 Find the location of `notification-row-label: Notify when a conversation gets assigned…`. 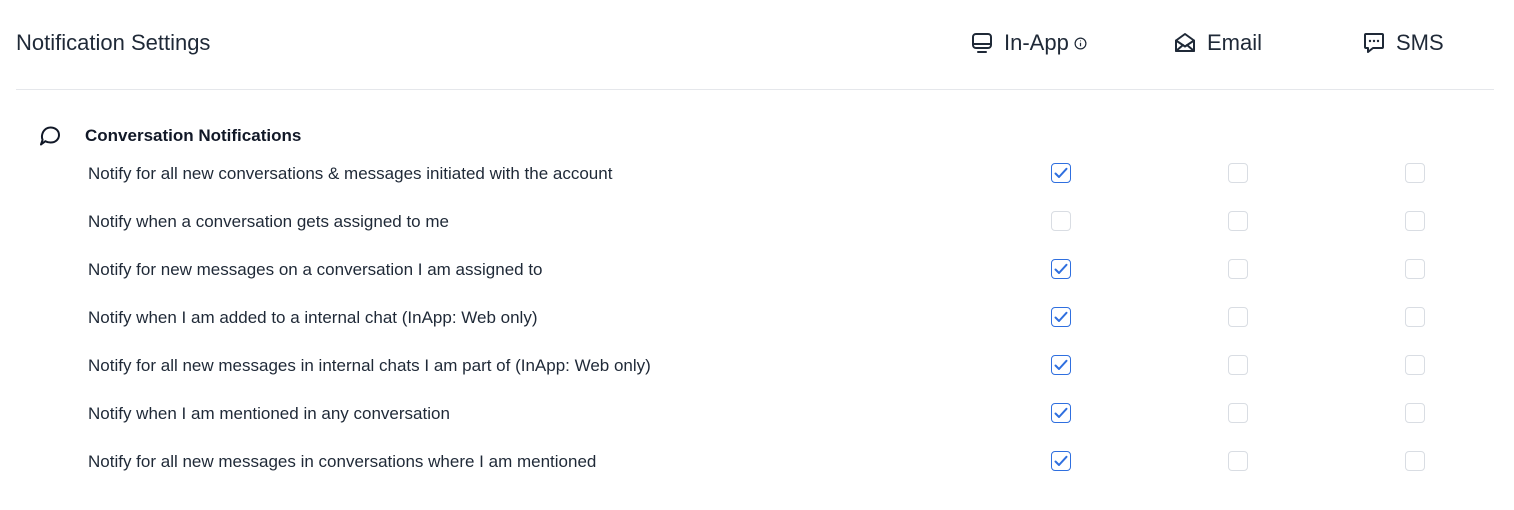

notification-row-label: Notify when a conversation gets assigned… is located at coordinates (268, 221).